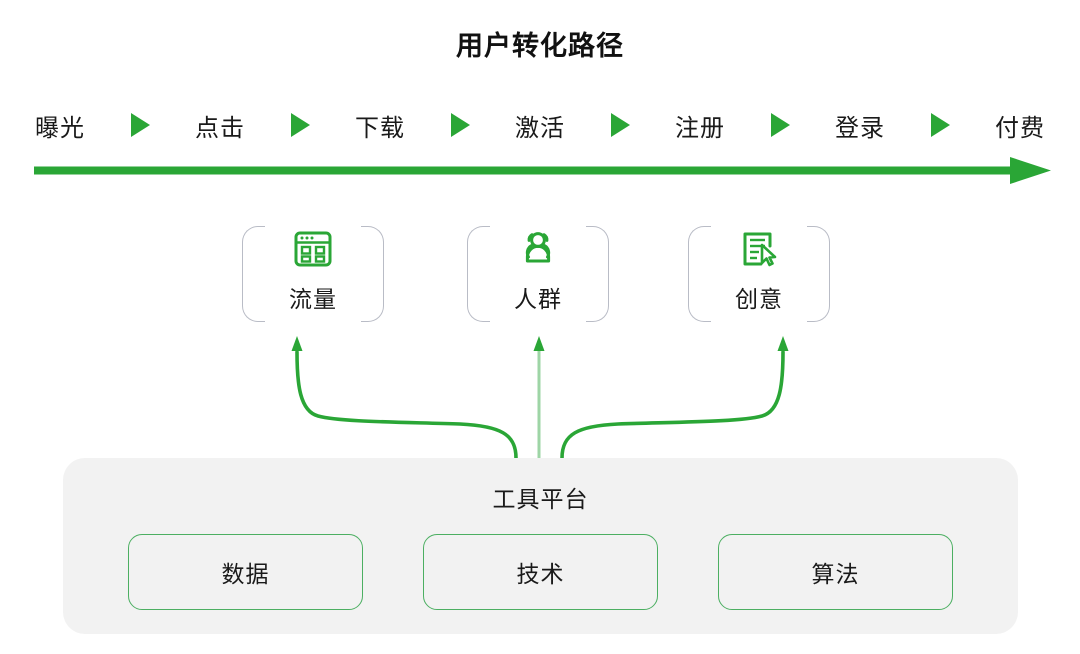 The image size is (1080, 654). I want to click on page-title: 用户转化路径, so click(540, 46).